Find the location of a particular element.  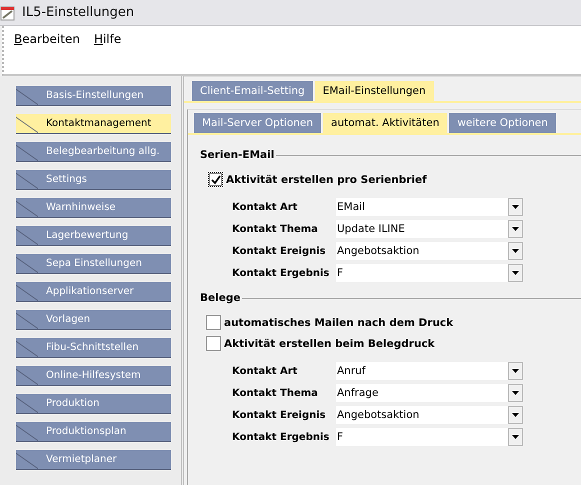

tab: Client-Email-Setting is located at coordinates (252, 91).